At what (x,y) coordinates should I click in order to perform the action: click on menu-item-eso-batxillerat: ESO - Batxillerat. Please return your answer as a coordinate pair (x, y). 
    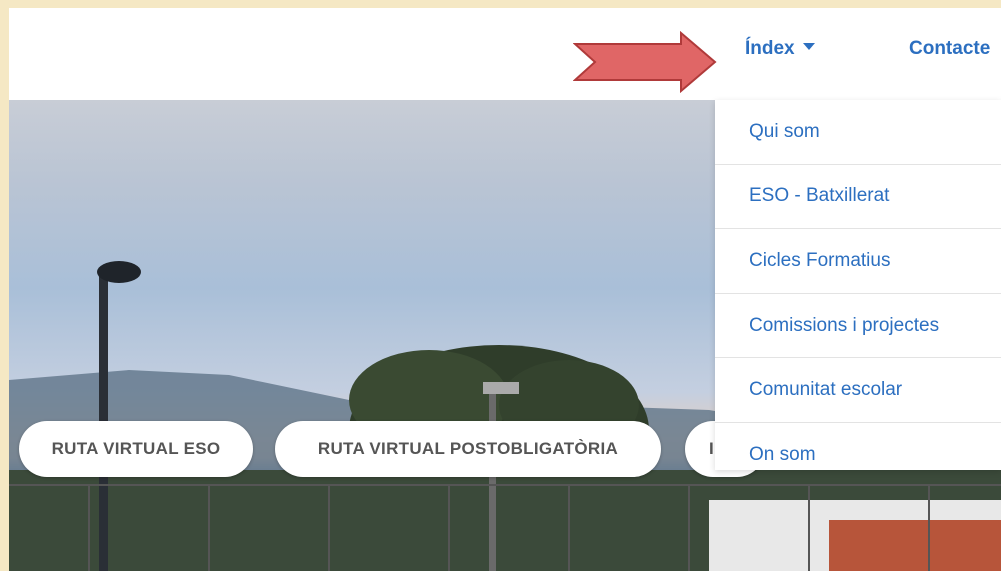
    Looking at the image, I should click on (858, 197).